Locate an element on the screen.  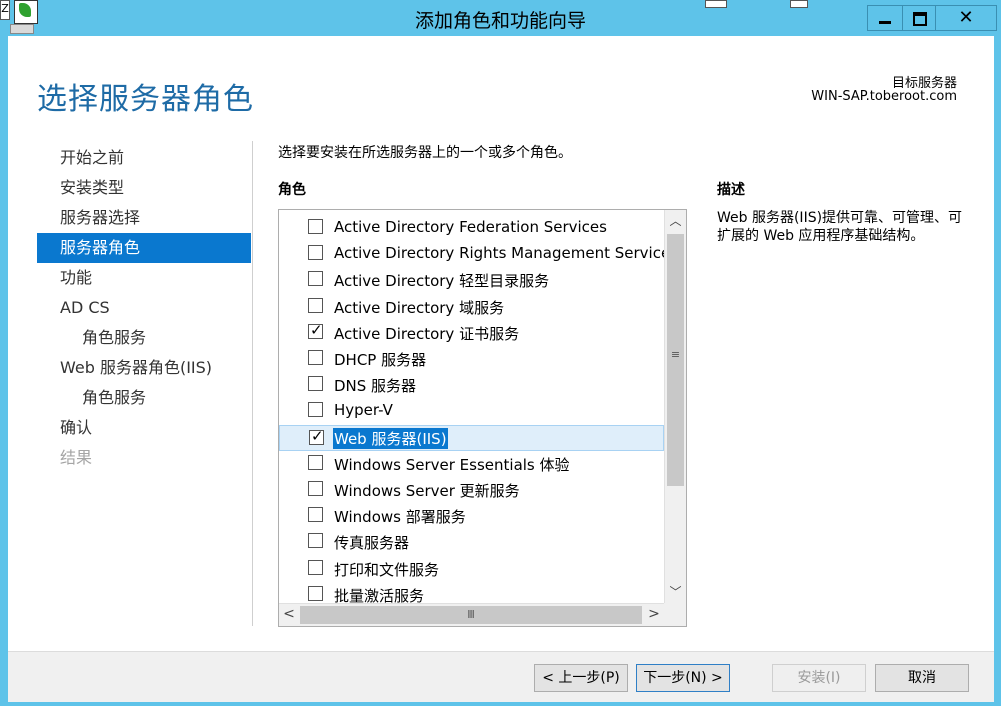
scroll-up-icon: ︿ is located at coordinates (675, 221).